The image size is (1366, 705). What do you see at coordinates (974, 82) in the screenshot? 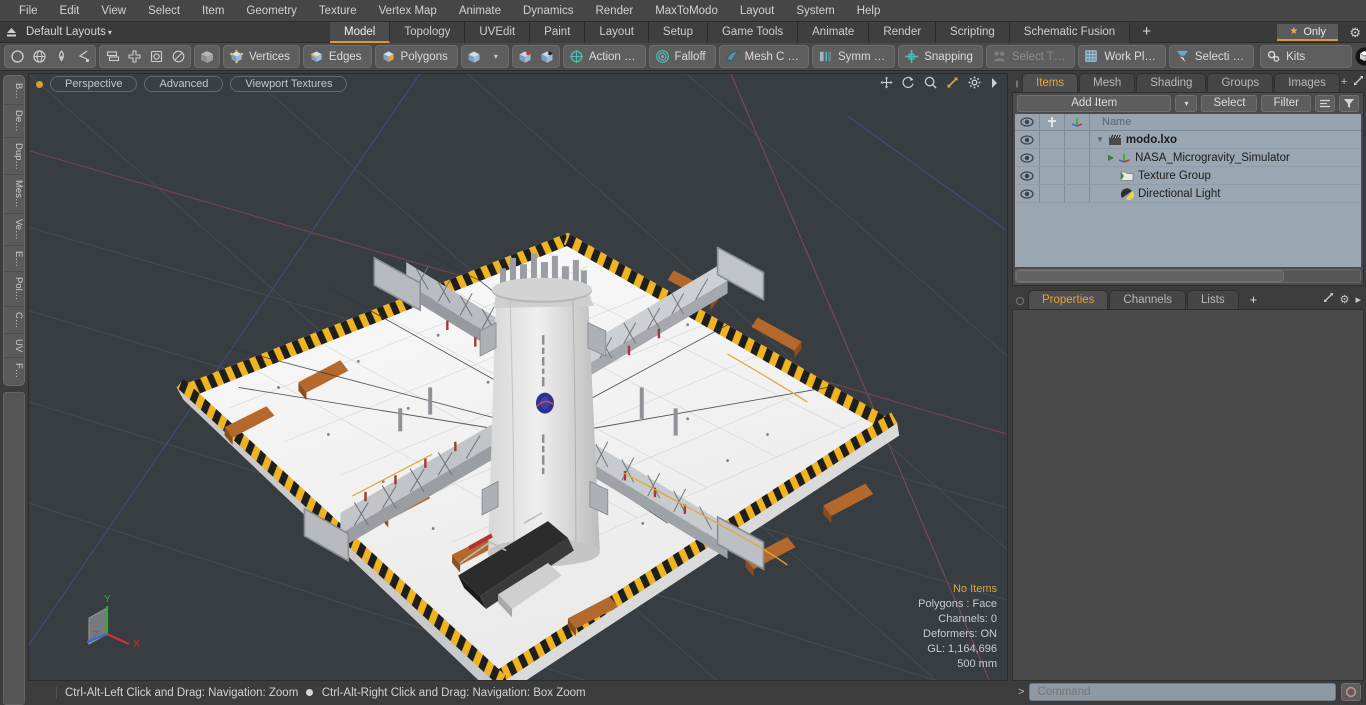
I see `viewport-settings-icon` at bounding box center [974, 82].